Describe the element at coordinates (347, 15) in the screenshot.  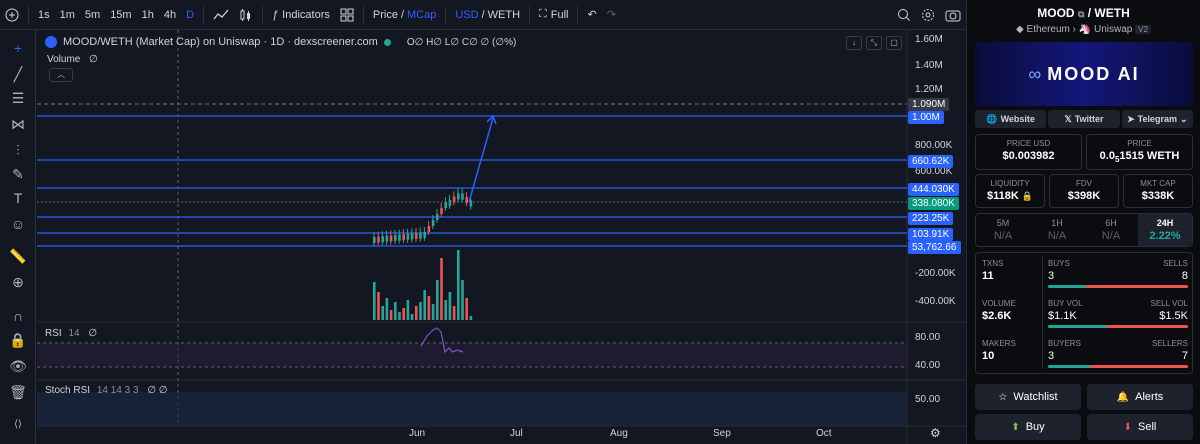
I see `layouts-button` at that location.